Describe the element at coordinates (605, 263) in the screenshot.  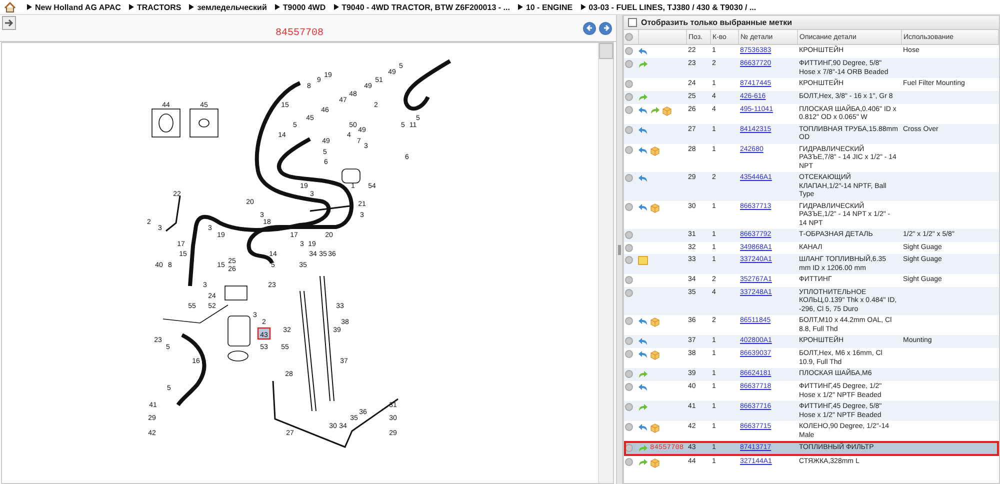
I see `scrollbar` at that location.